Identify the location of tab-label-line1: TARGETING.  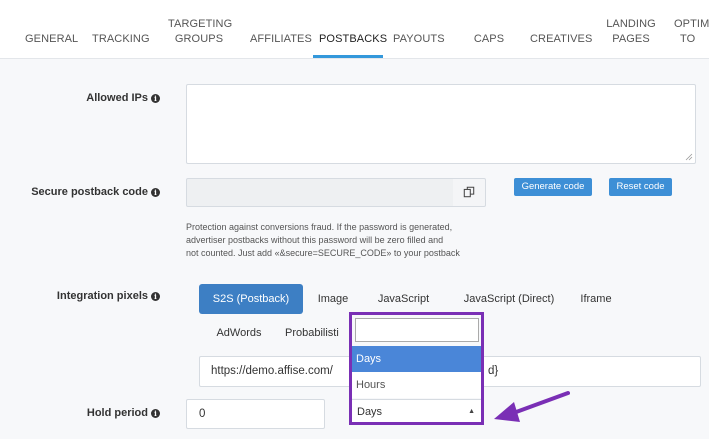
(200, 24).